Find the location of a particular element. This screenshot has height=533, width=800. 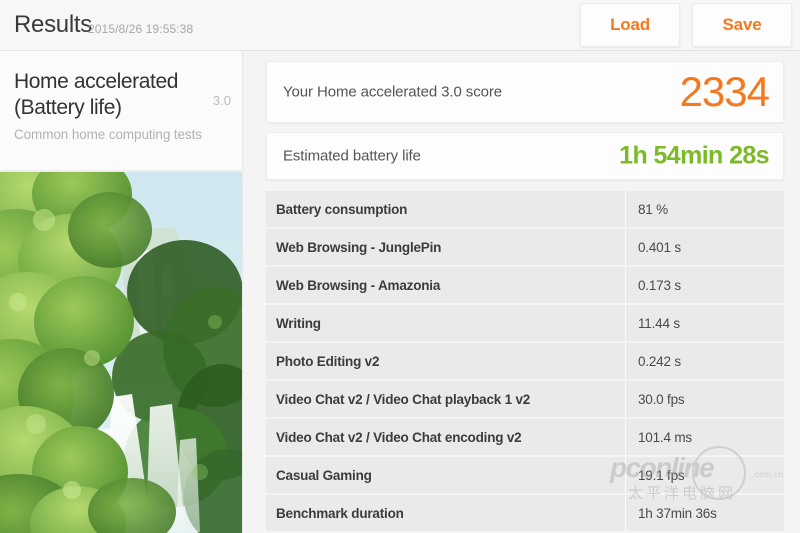

result-label: Writing is located at coordinates (298, 323).